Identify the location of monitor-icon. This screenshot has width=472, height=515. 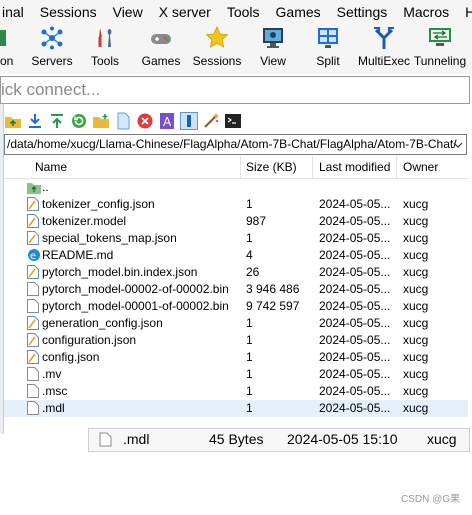
(273, 38).